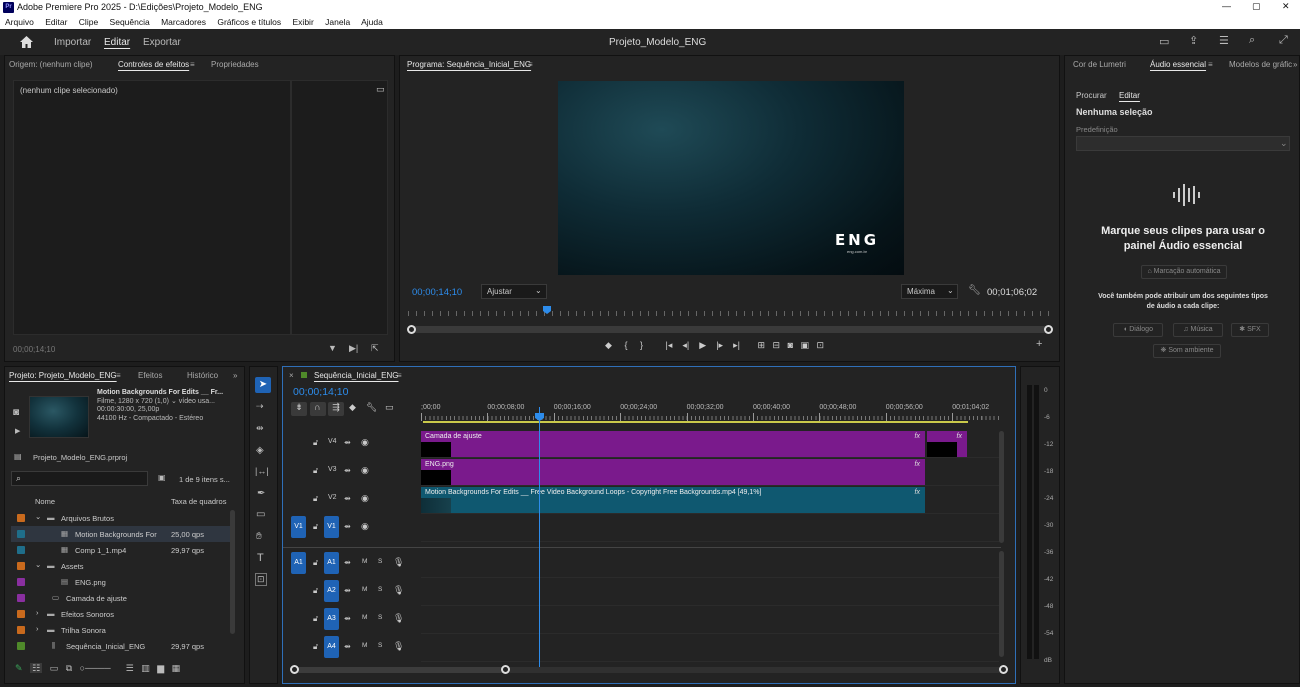 Image resolution: width=1300 pixels, height=687 pixels. Describe the element at coordinates (331, 591) in the screenshot. I see `target-a2: A2` at that location.